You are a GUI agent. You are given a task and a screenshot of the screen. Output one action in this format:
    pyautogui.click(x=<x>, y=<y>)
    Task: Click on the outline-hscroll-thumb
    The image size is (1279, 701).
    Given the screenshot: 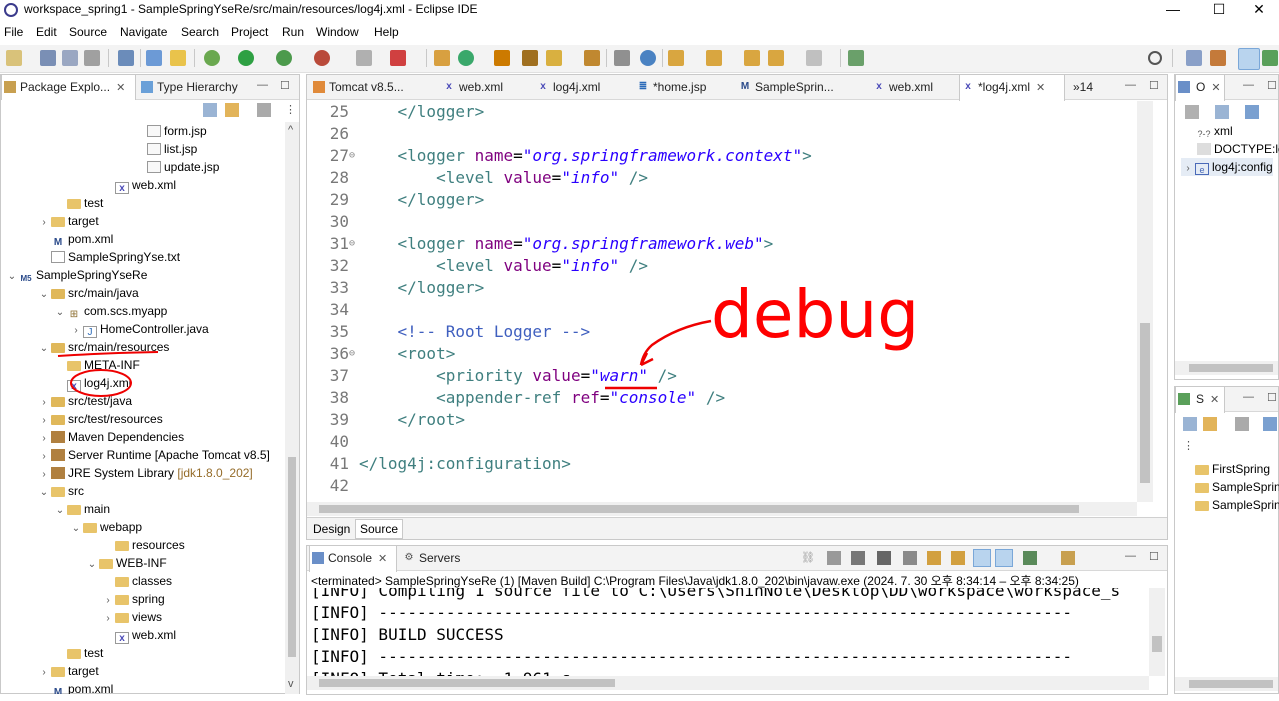 What is the action you would take?
    pyautogui.click(x=1231, y=368)
    